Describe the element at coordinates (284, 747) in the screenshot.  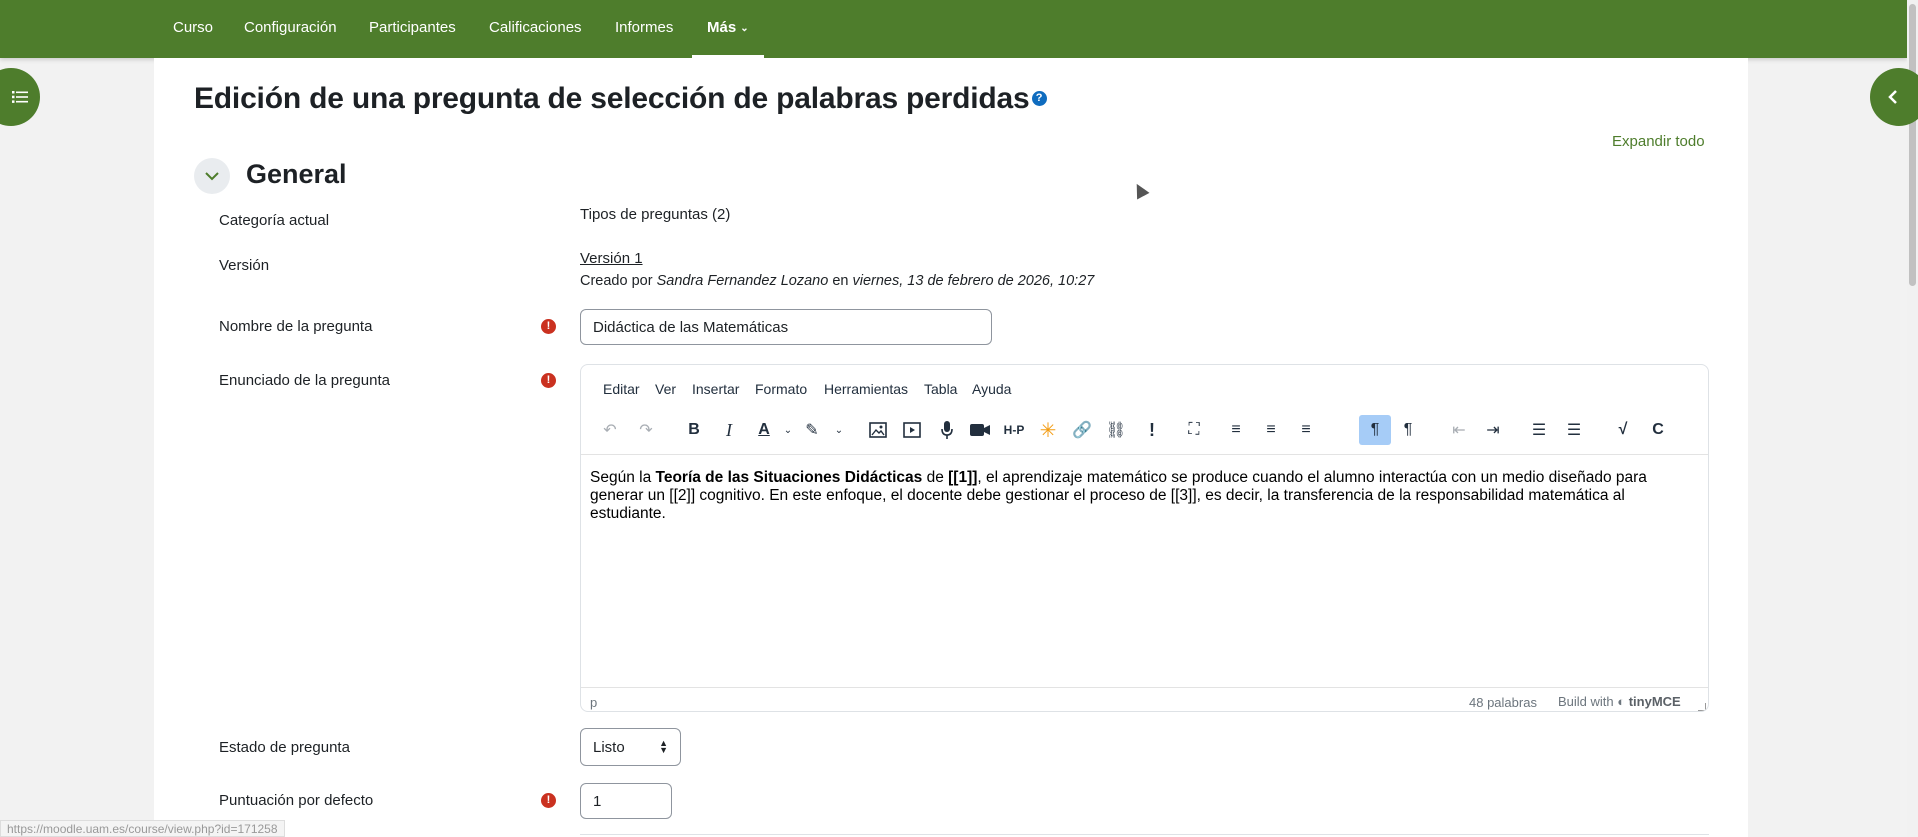
I see `question-status-label: Estado de pregunta` at that location.